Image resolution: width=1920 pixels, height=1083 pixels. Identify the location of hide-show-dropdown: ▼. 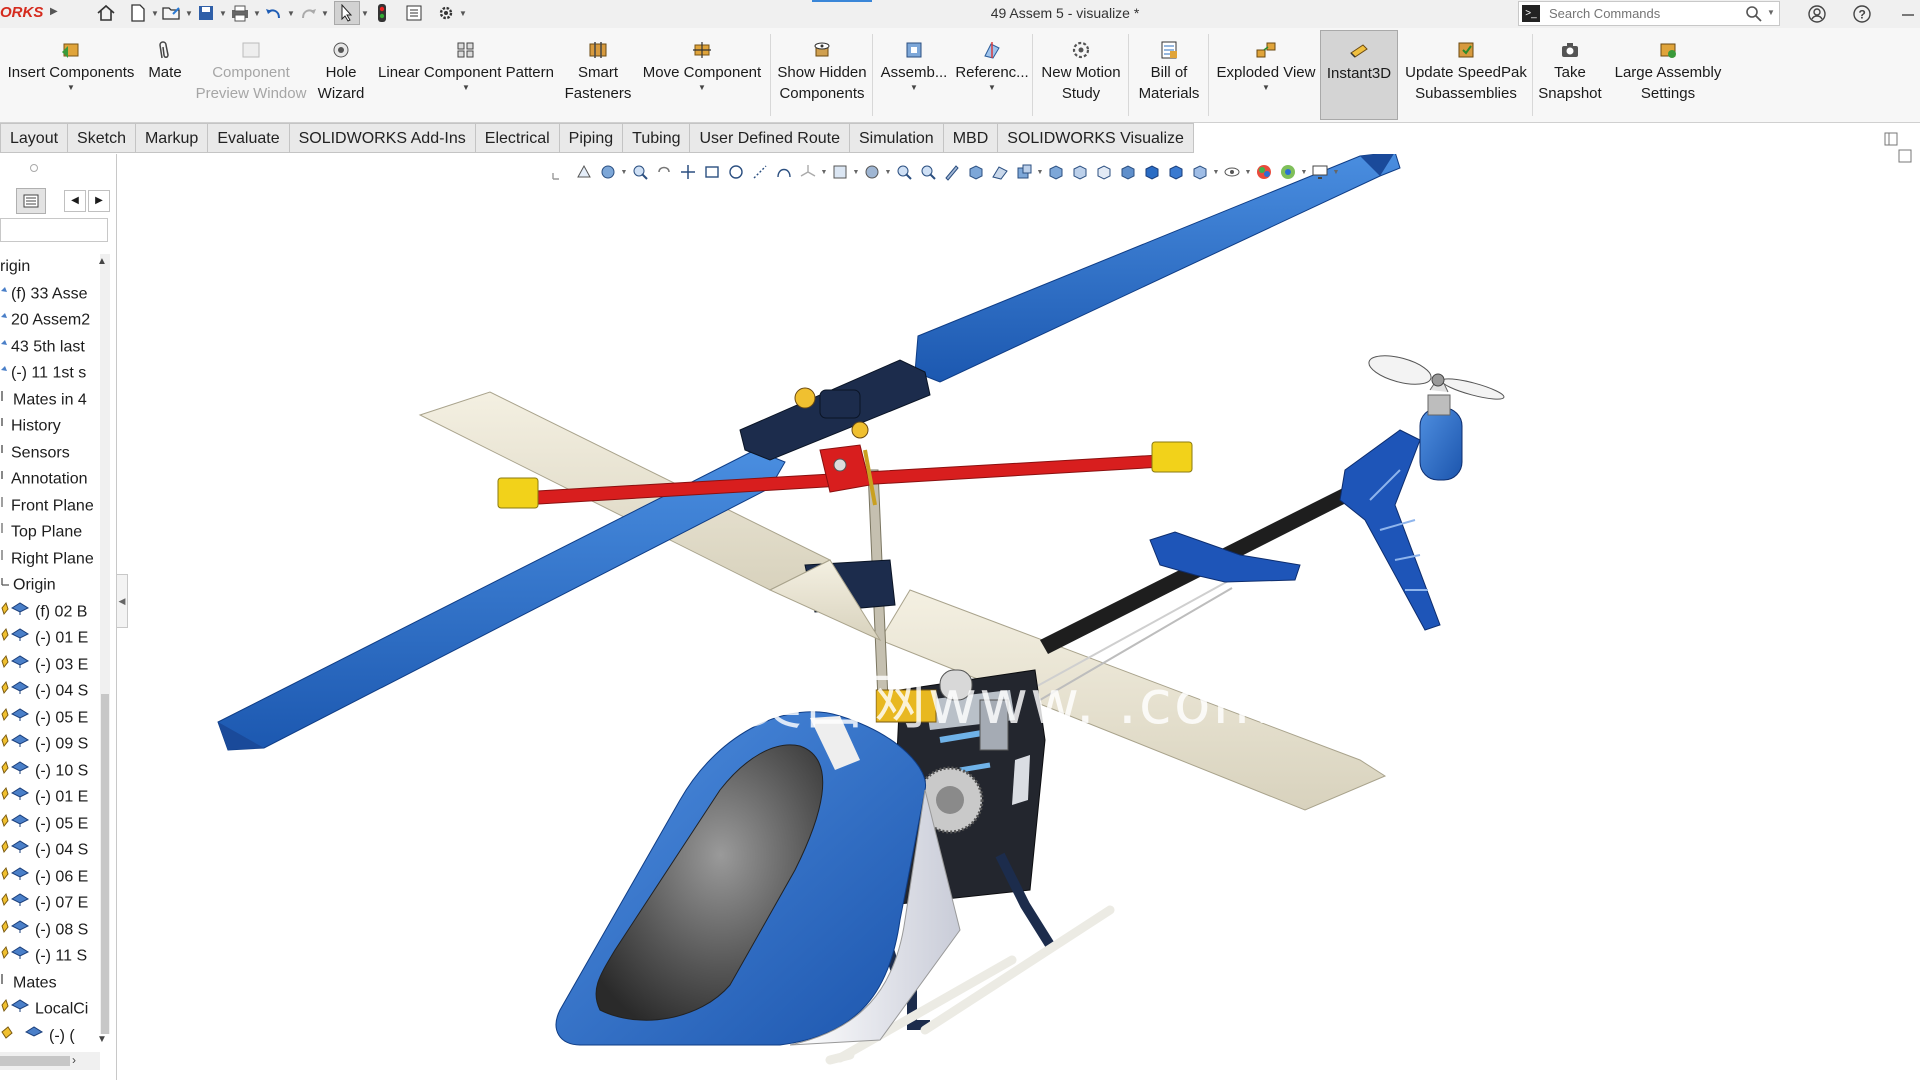
(1248, 172).